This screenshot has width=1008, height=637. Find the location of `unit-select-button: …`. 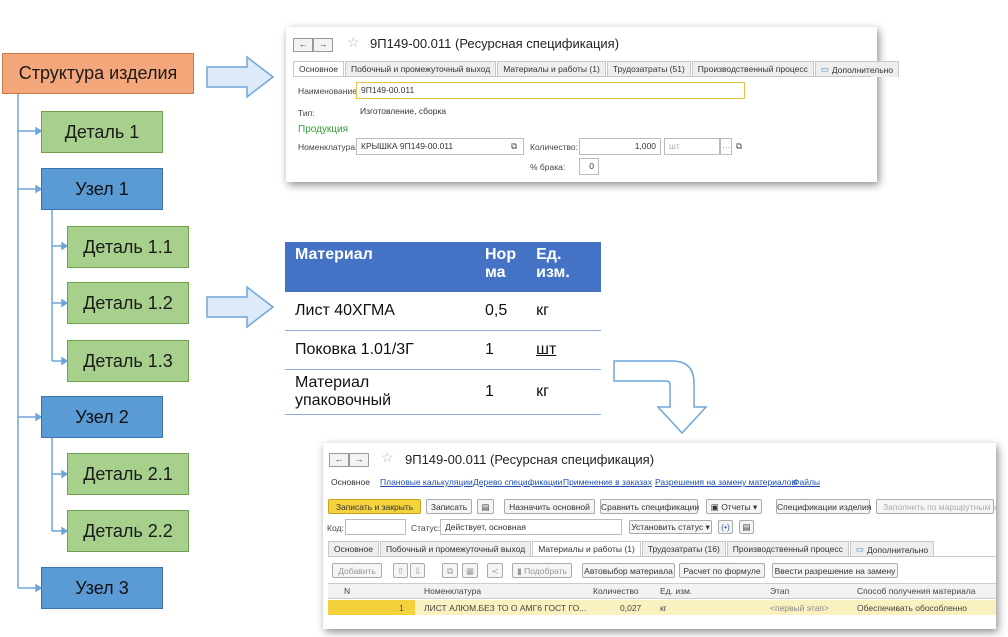

unit-select-button: … is located at coordinates (726, 146).